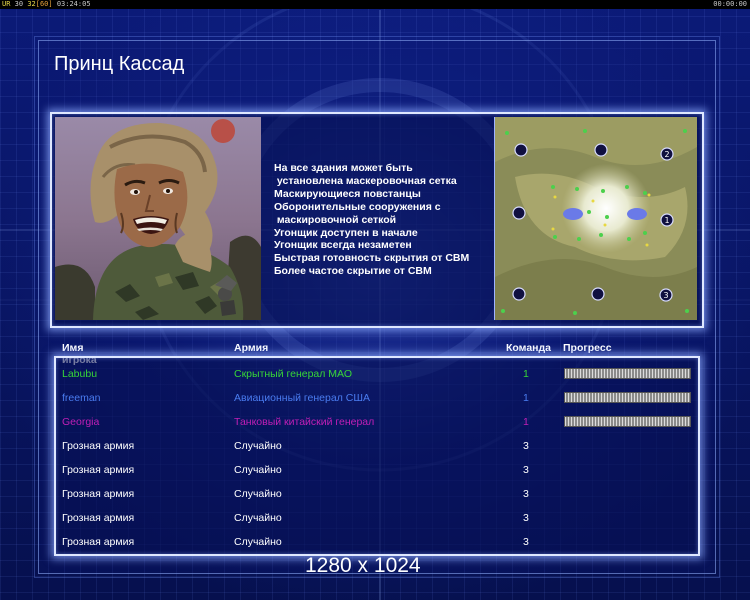  I want to click on trait-item: установлена маскеровочная сетка, so click(365, 180).